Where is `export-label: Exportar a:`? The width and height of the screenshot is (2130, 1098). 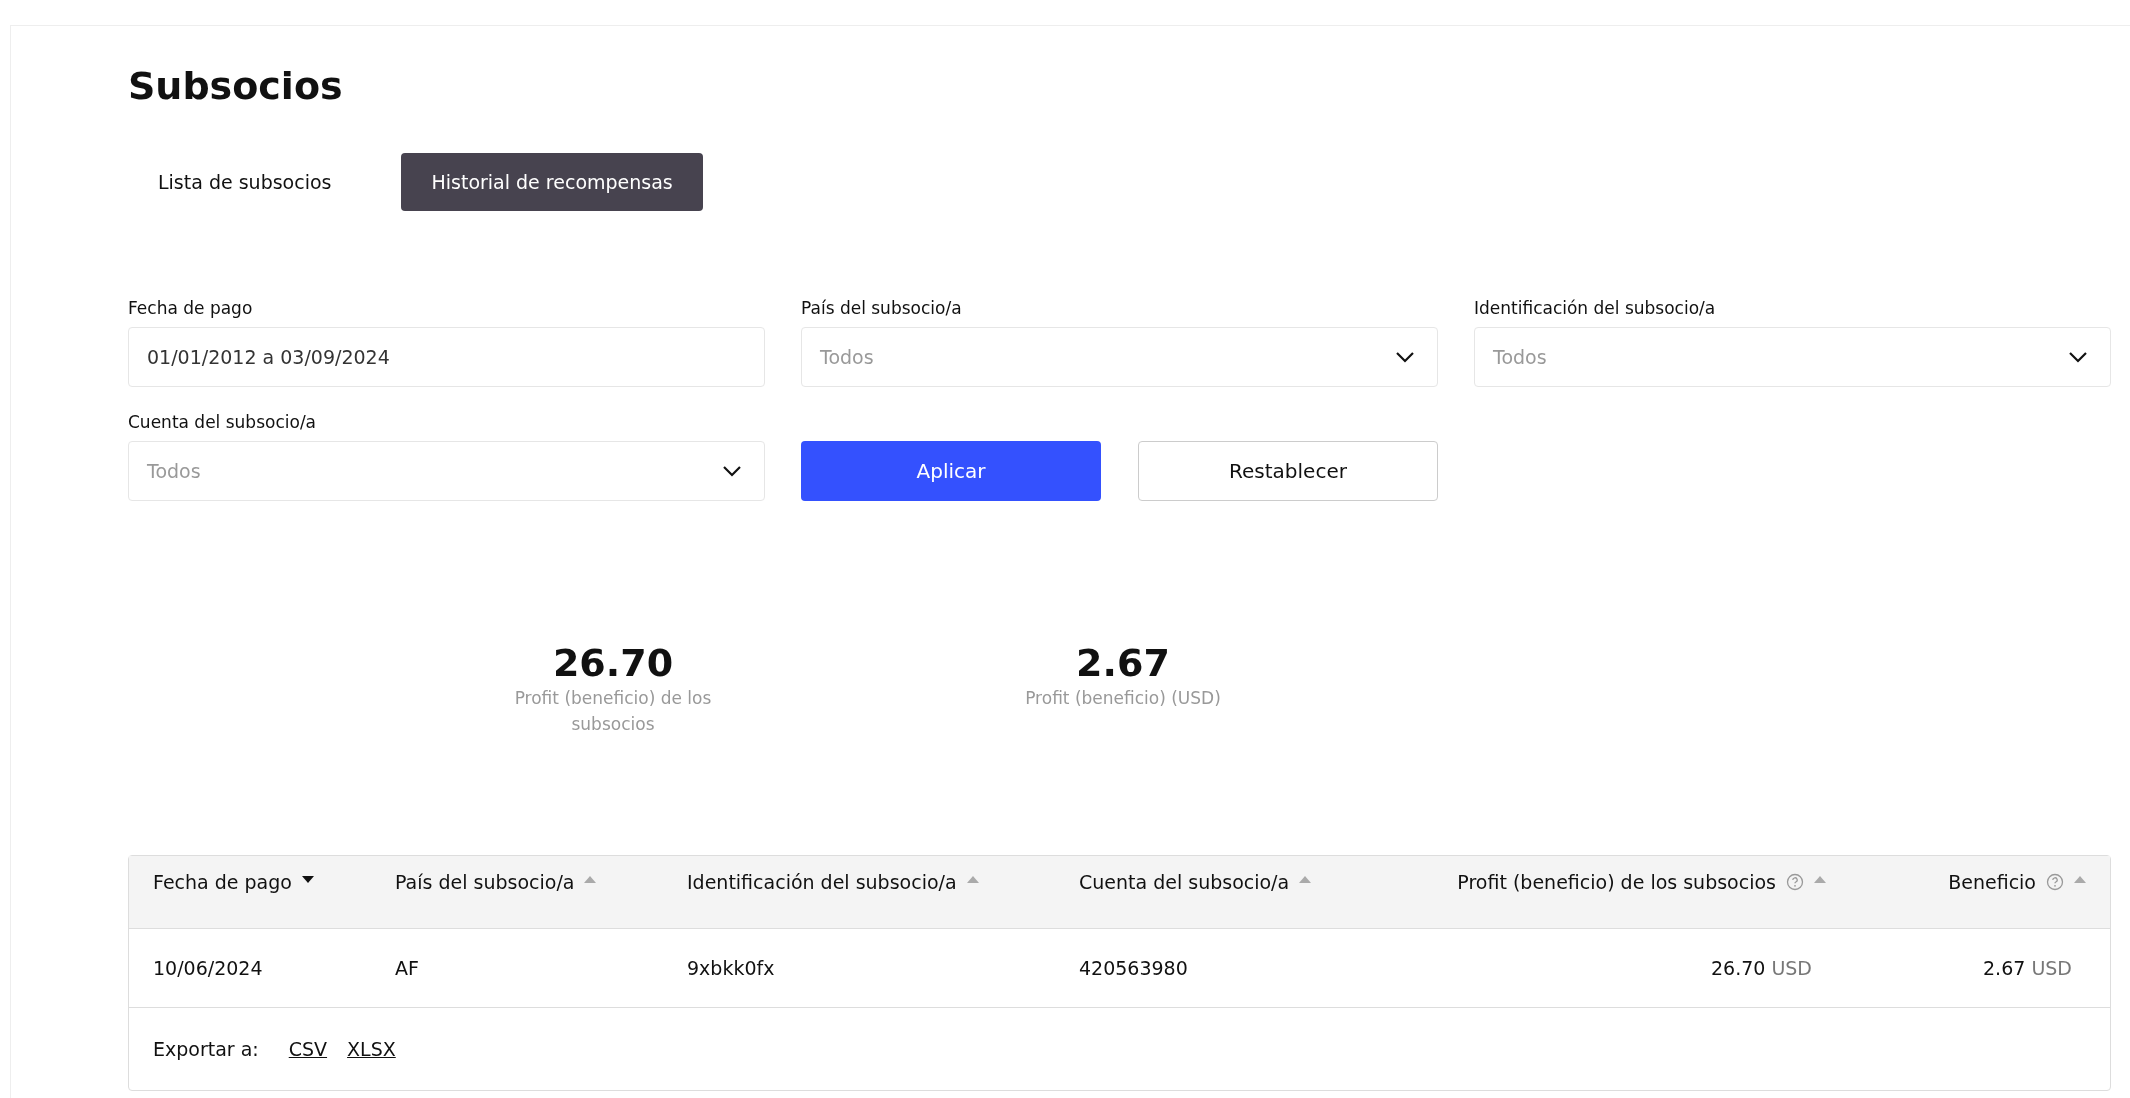
export-label: Exportar a: is located at coordinates (206, 1049).